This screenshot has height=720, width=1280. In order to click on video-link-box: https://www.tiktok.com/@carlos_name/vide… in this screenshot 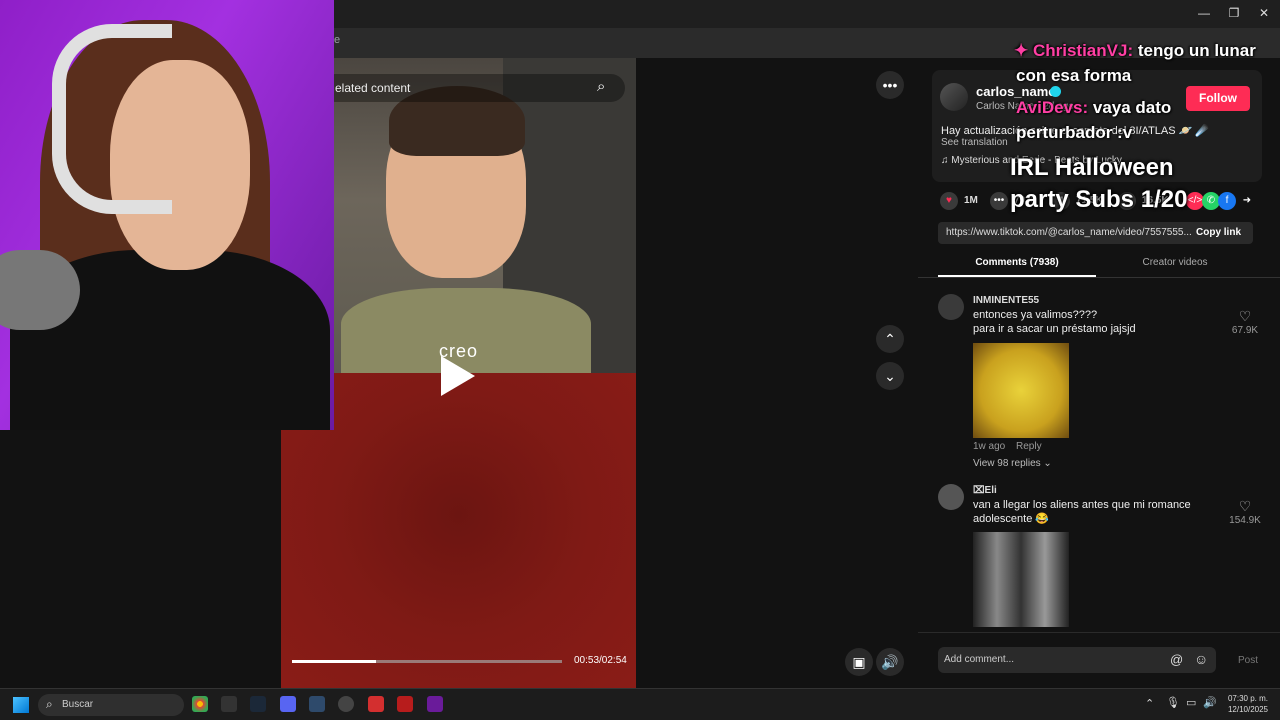, I will do `click(1095, 233)`.